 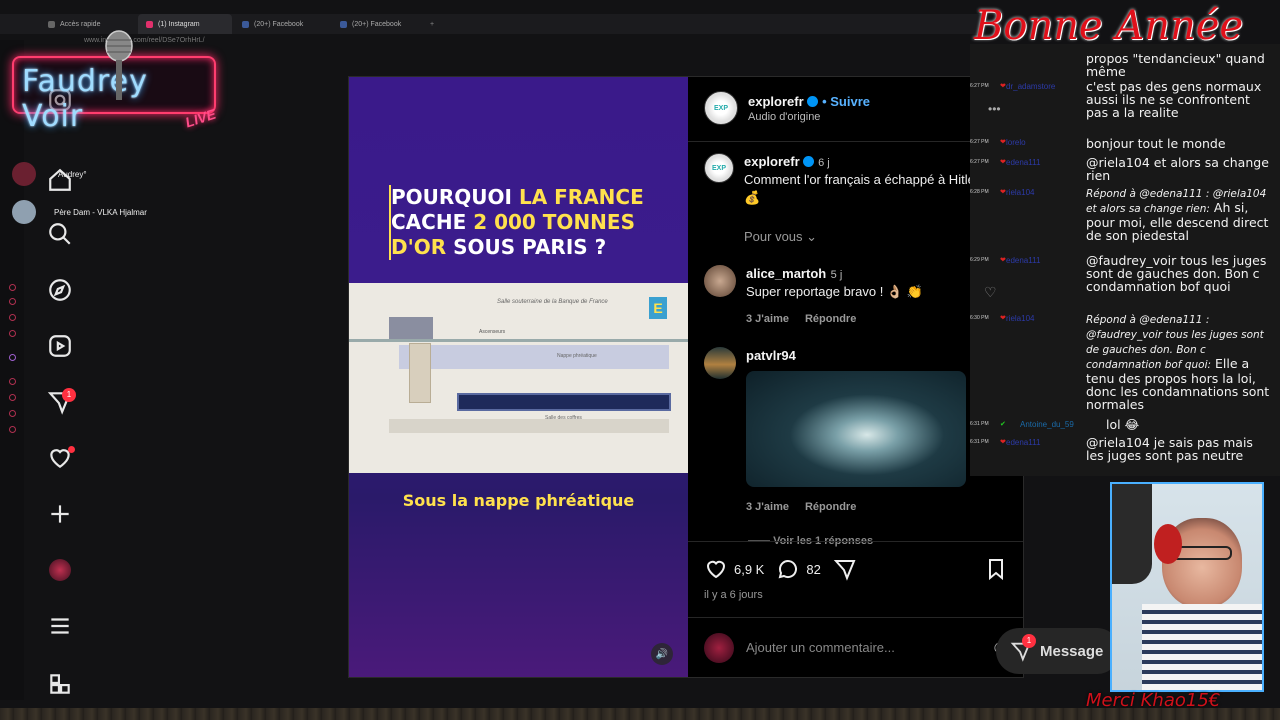 I want to click on share-icon, so click(x=845, y=569).